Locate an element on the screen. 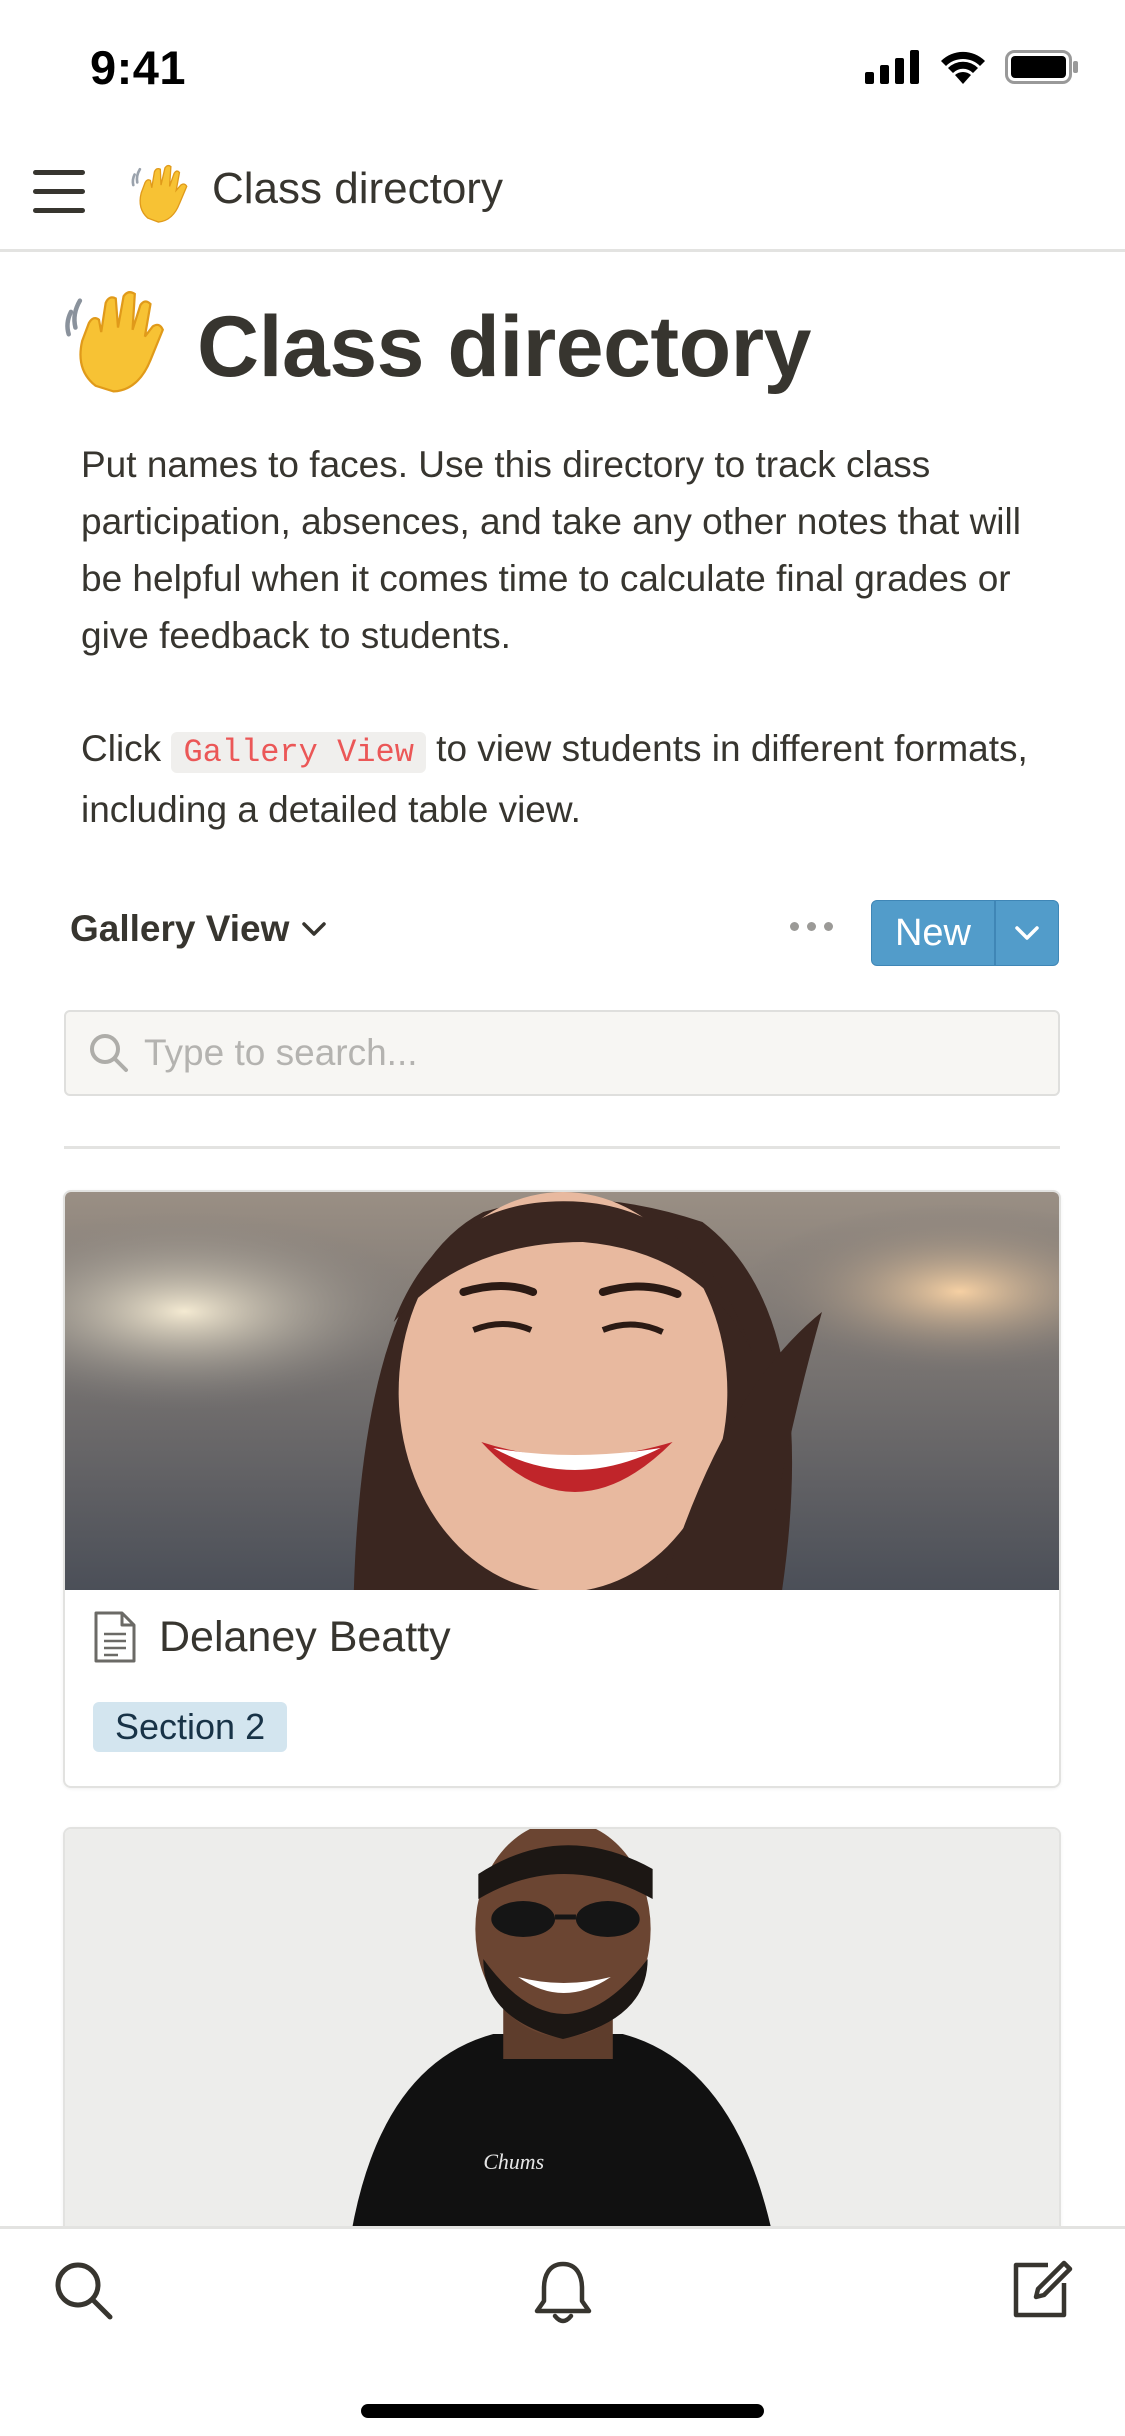 This screenshot has width=1125, height=2436. card-title-row: Delaney Beatty is located at coordinates (272, 1637).